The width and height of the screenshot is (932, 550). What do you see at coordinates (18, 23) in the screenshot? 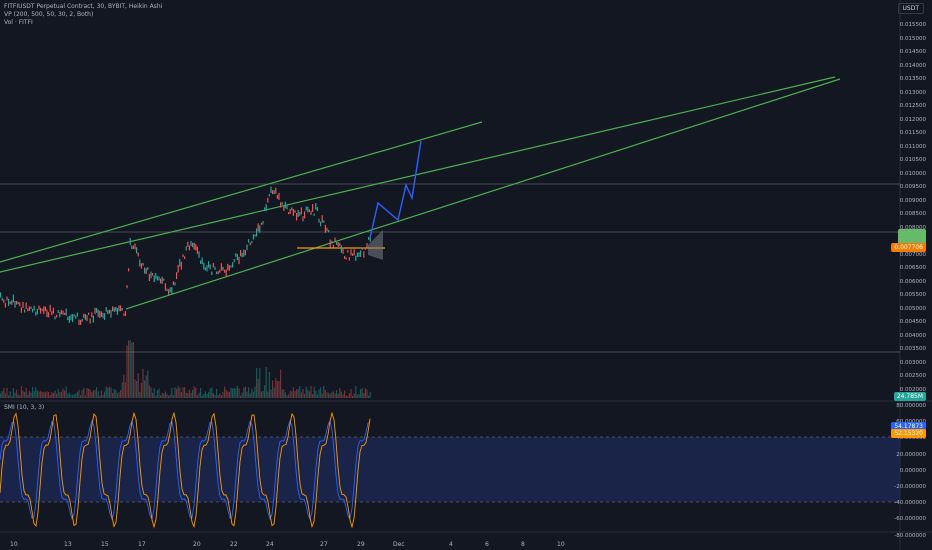
I see `volume-indicator-label: Vol · FITFI` at bounding box center [18, 23].